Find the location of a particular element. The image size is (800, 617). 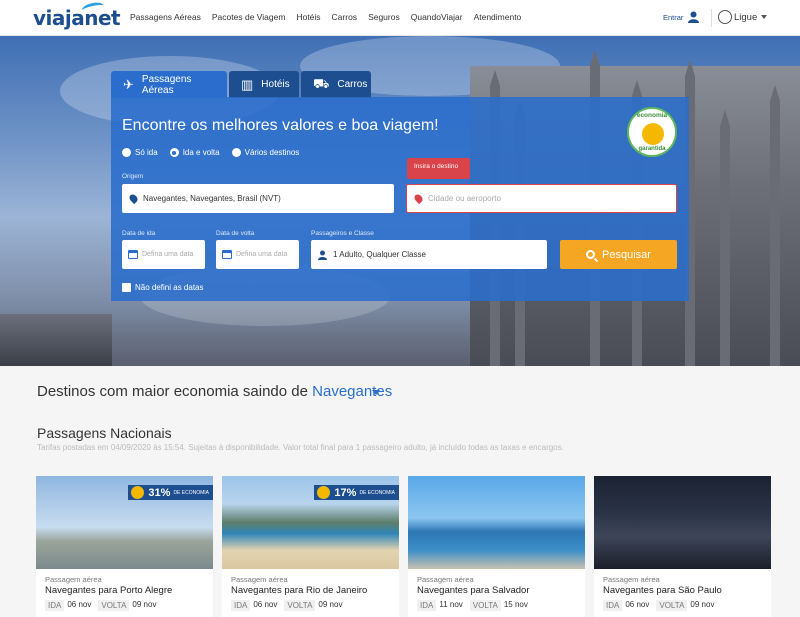

radio-ida-e-volta: Ida e volta is located at coordinates (194, 152).